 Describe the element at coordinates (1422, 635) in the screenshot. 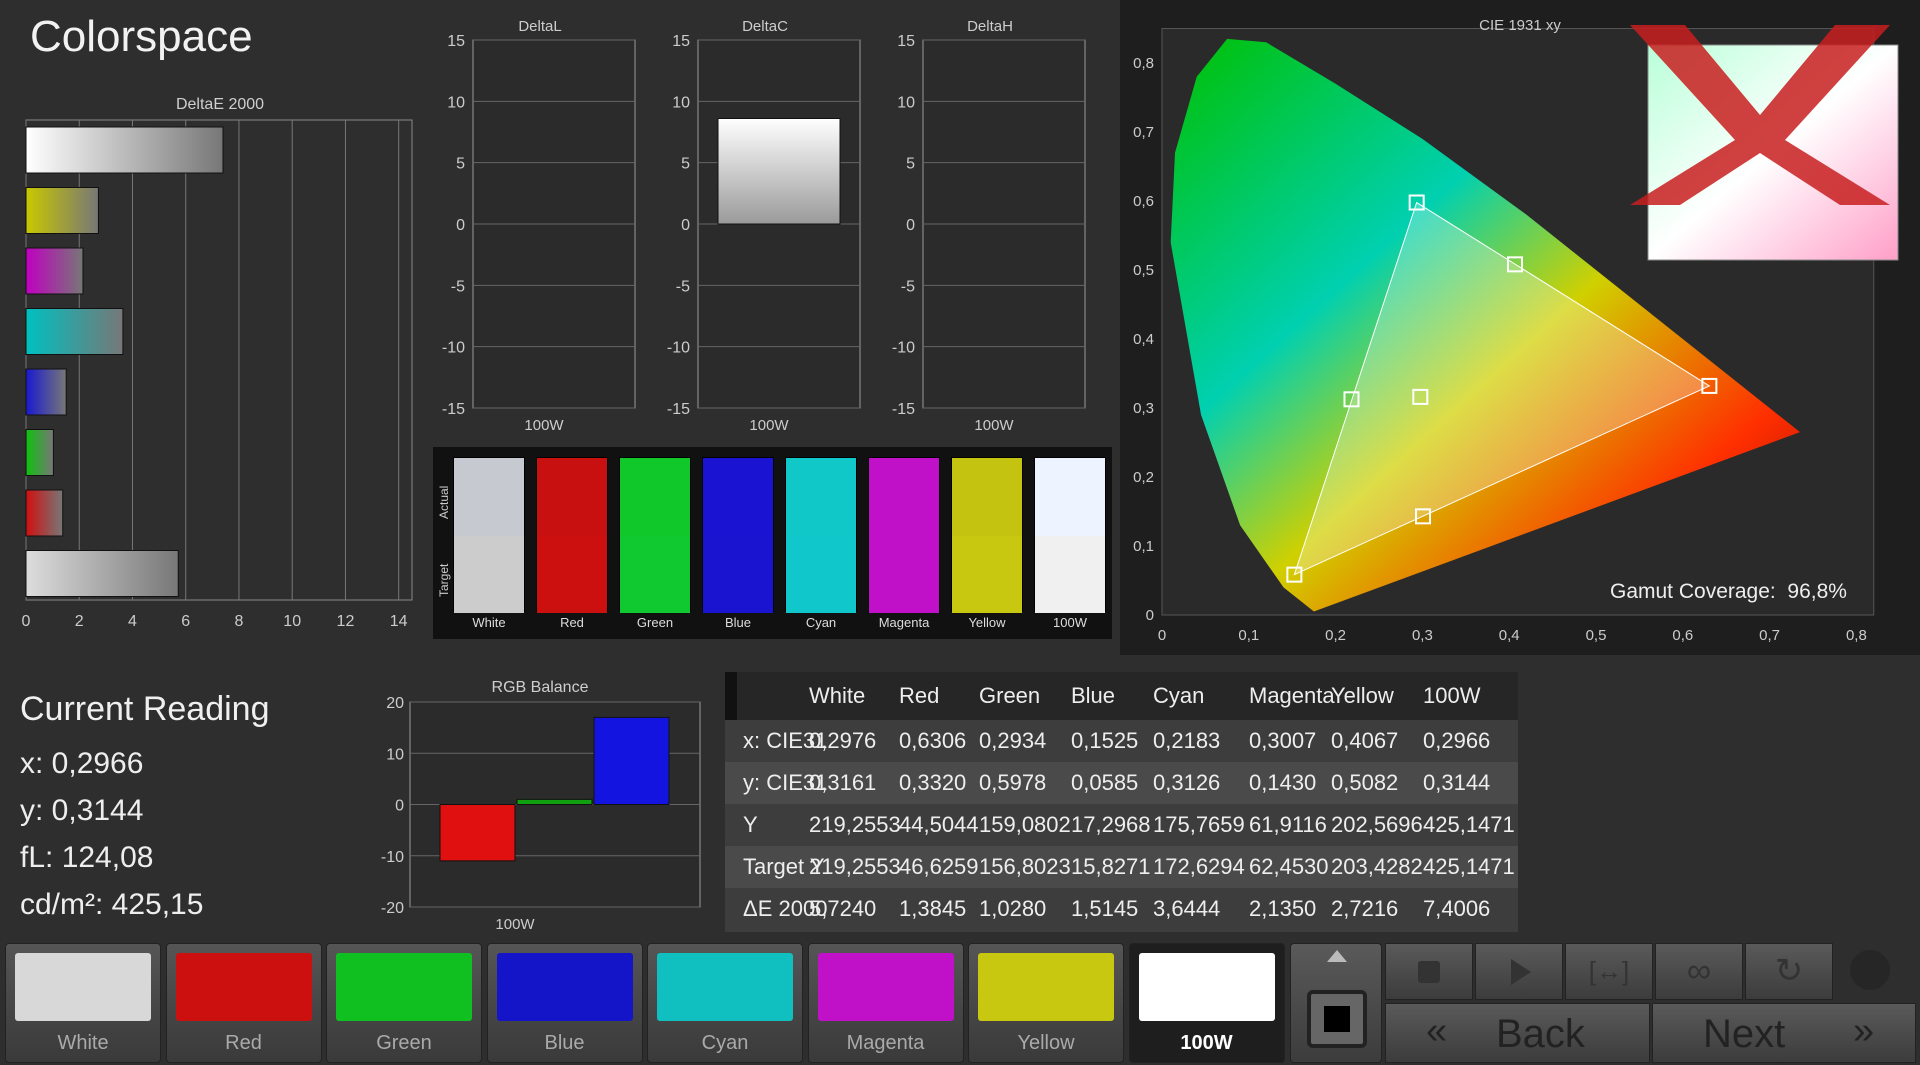

I see `cie-x-tick: 0,3` at that location.